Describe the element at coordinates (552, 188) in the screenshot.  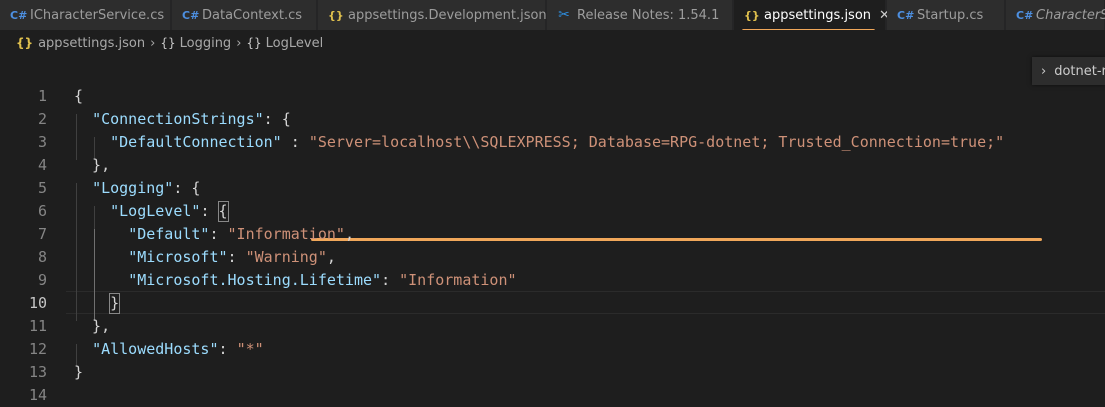
I see `code-line: 5 "Logging": {` at that location.